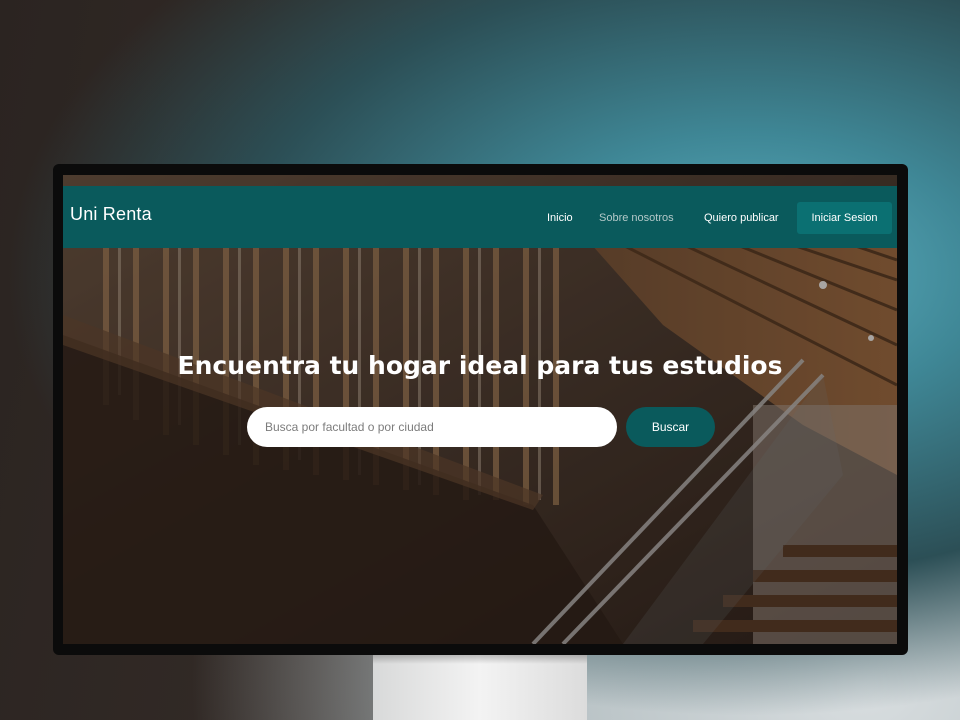  Describe the element at coordinates (560, 218) in the screenshot. I see `nav-link-inicio: Inicio` at that location.